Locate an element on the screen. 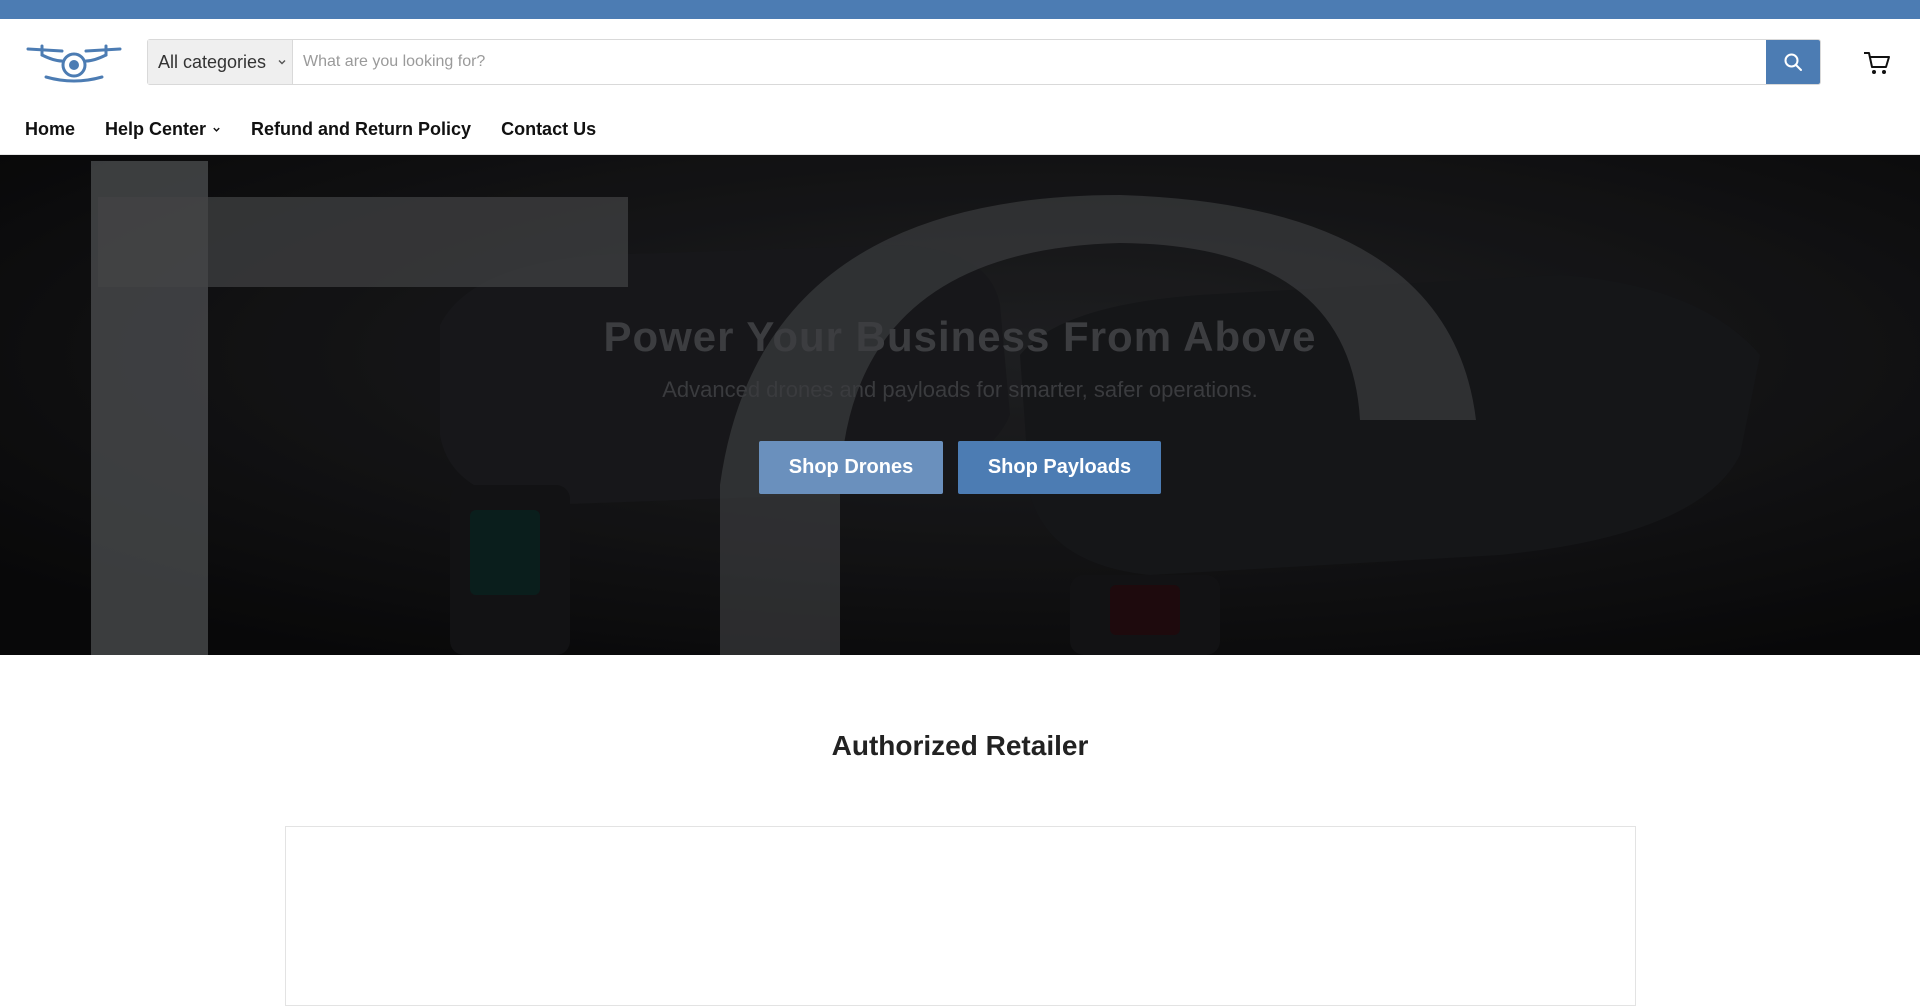  category-select: All categories is located at coordinates (220, 62).